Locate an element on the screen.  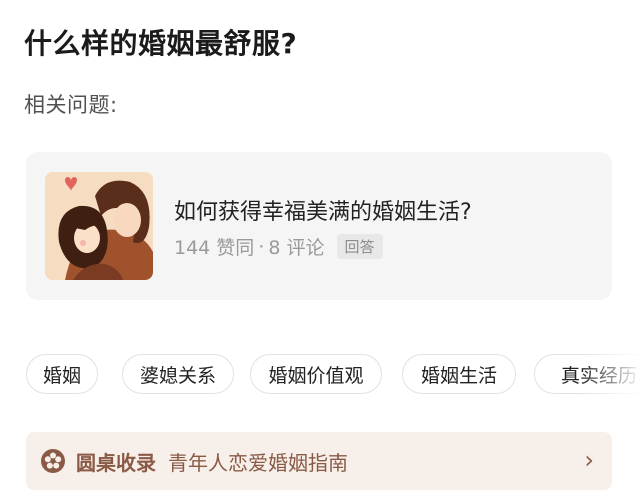
tag-chip: 婚姻生活 is located at coordinates (459, 374).